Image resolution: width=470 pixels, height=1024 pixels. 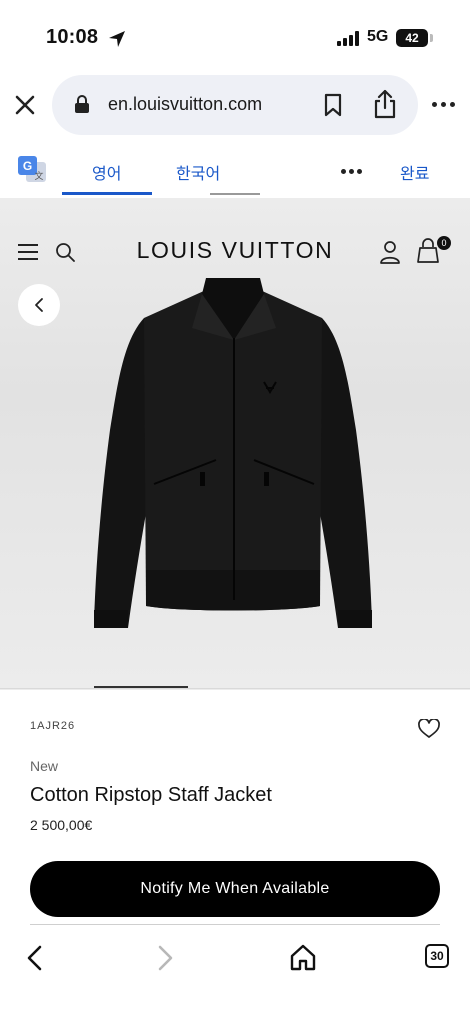 What do you see at coordinates (34, 958) in the screenshot?
I see `back-arrow-icon` at bounding box center [34, 958].